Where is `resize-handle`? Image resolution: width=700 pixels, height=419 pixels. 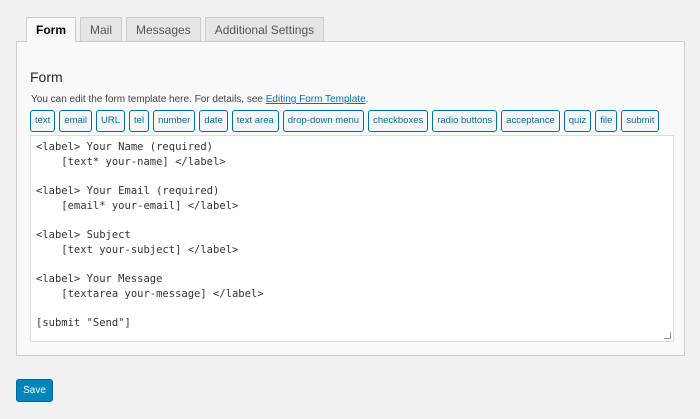
resize-handle is located at coordinates (667, 335).